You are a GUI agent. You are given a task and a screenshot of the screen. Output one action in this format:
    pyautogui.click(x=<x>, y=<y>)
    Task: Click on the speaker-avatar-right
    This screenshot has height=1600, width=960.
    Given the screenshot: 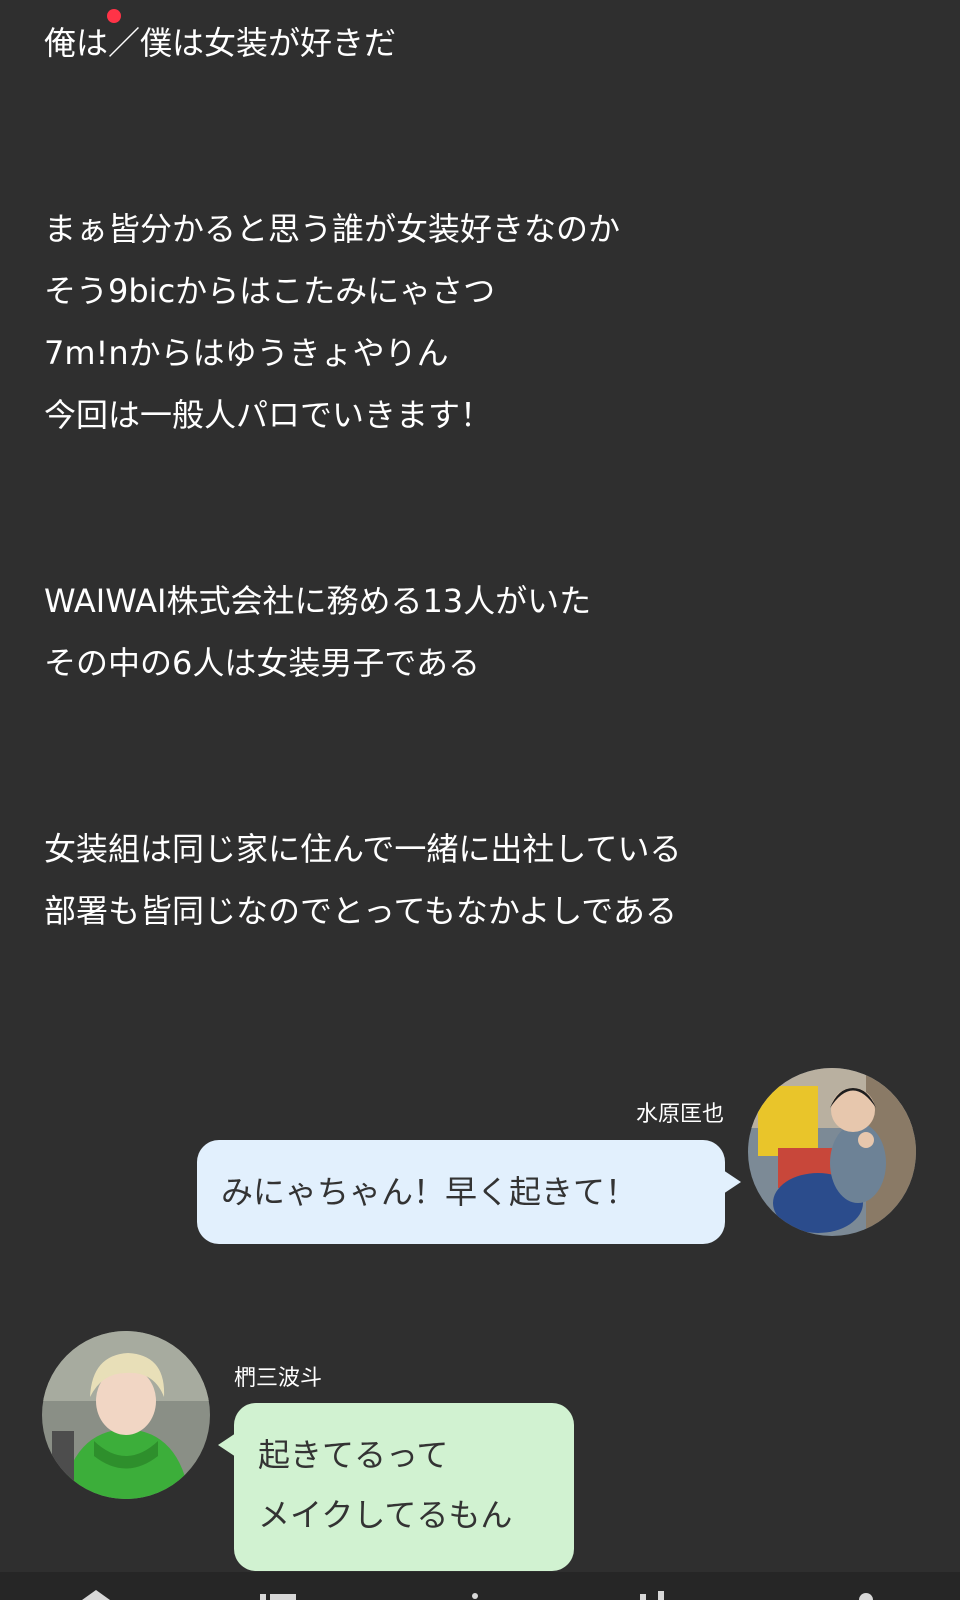 What is the action you would take?
    pyautogui.click(x=832, y=1152)
    